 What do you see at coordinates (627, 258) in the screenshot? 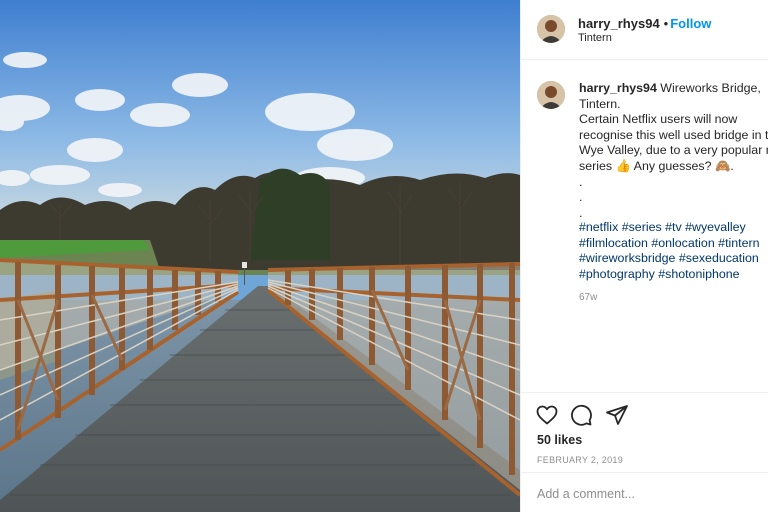
I see `hashtag-link: #wireworksbridge` at bounding box center [627, 258].